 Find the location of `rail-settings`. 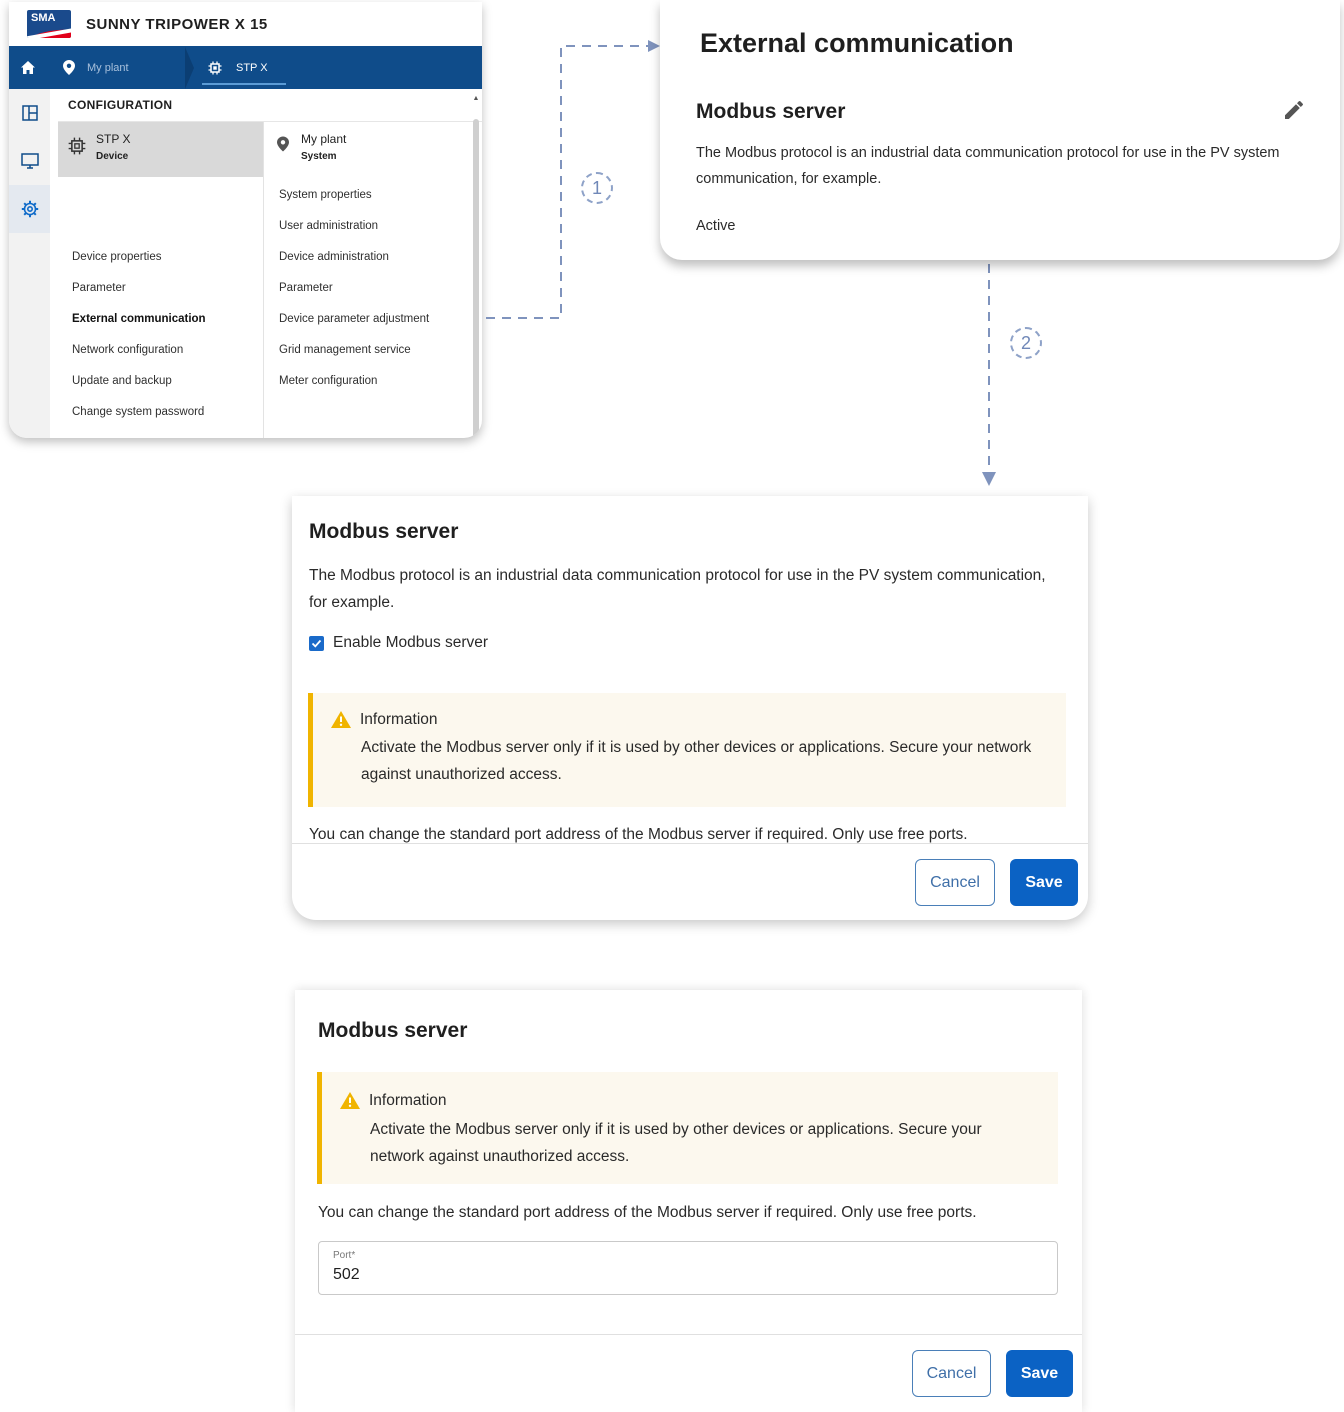

rail-settings is located at coordinates (29, 209).